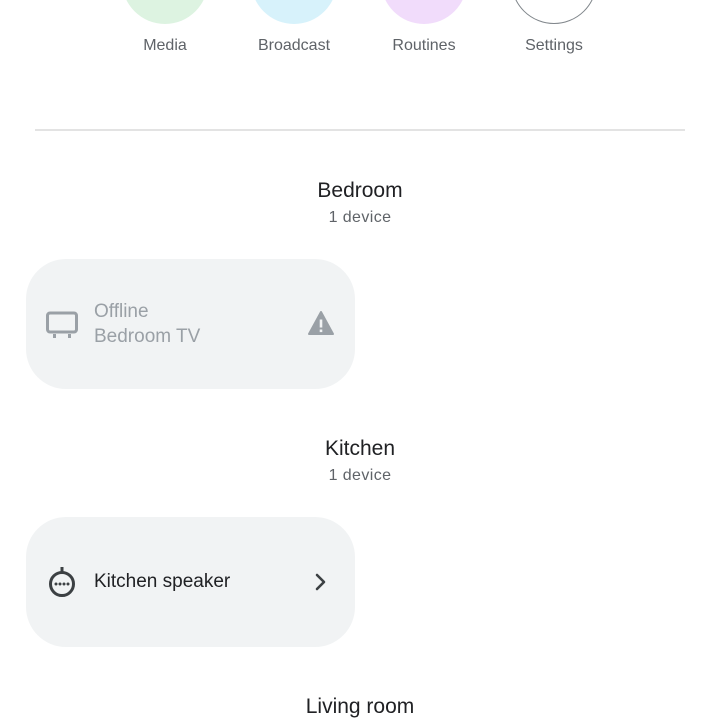  I want to click on media-icon, so click(165, 12).